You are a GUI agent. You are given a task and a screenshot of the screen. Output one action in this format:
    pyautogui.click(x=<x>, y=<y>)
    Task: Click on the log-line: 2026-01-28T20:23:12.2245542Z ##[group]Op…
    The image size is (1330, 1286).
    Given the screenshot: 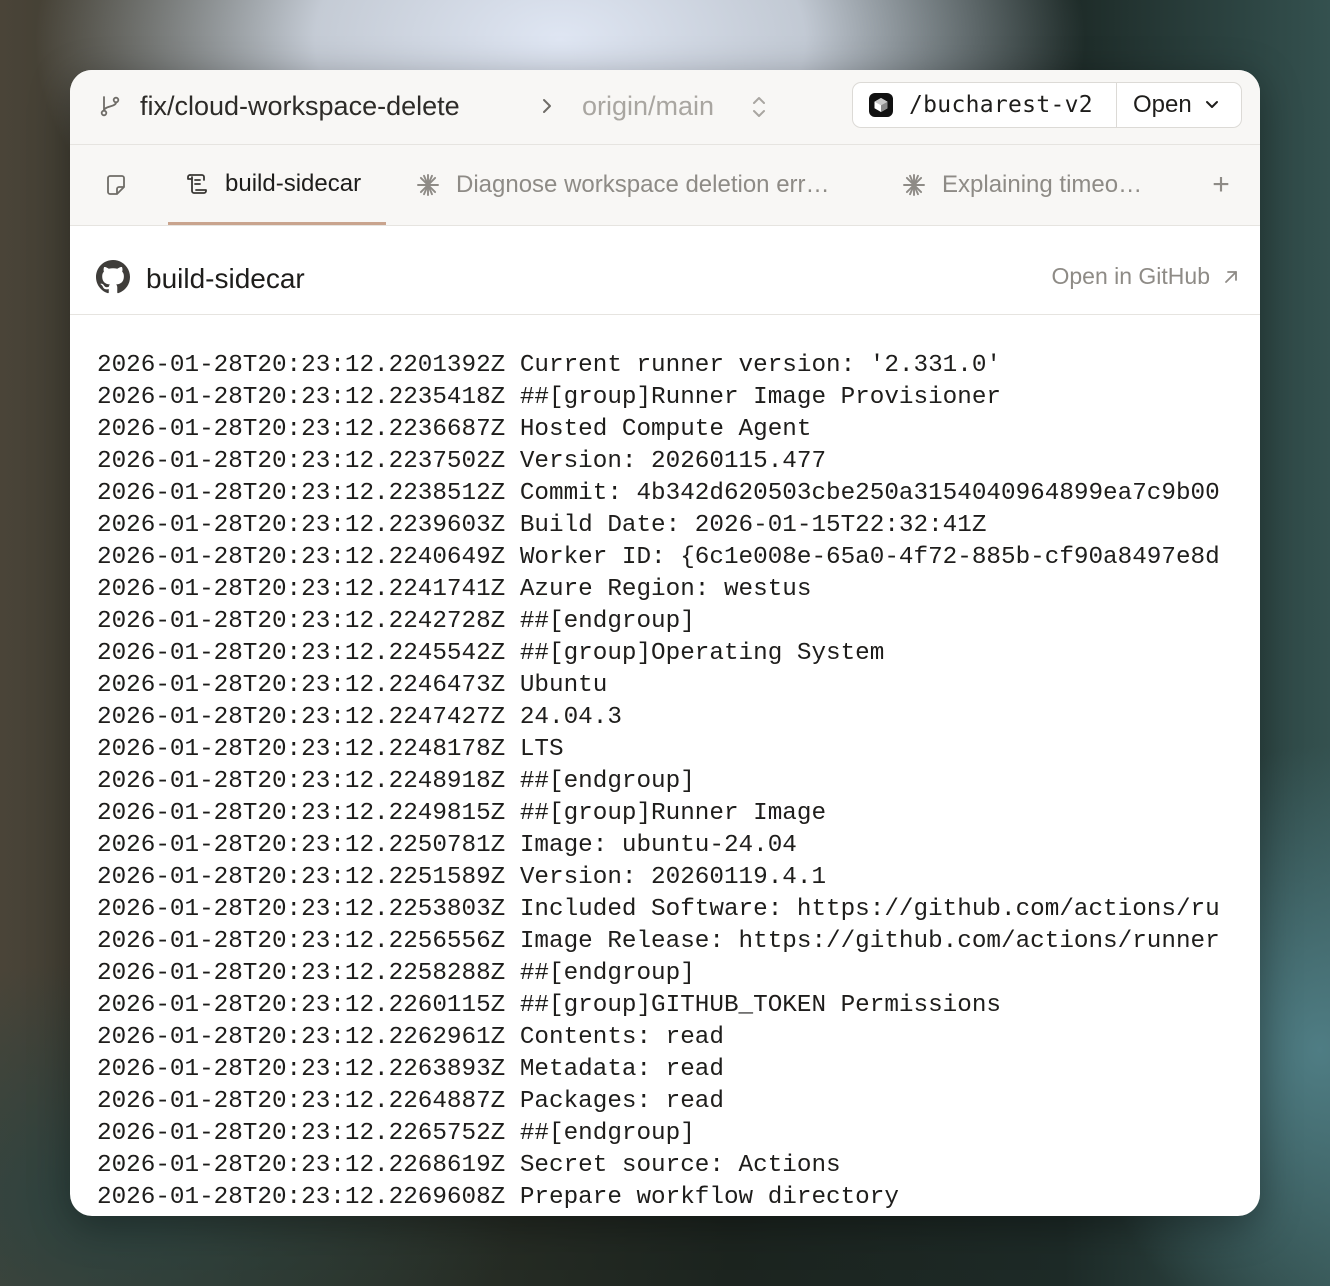 What is the action you would take?
    pyautogui.click(x=491, y=653)
    